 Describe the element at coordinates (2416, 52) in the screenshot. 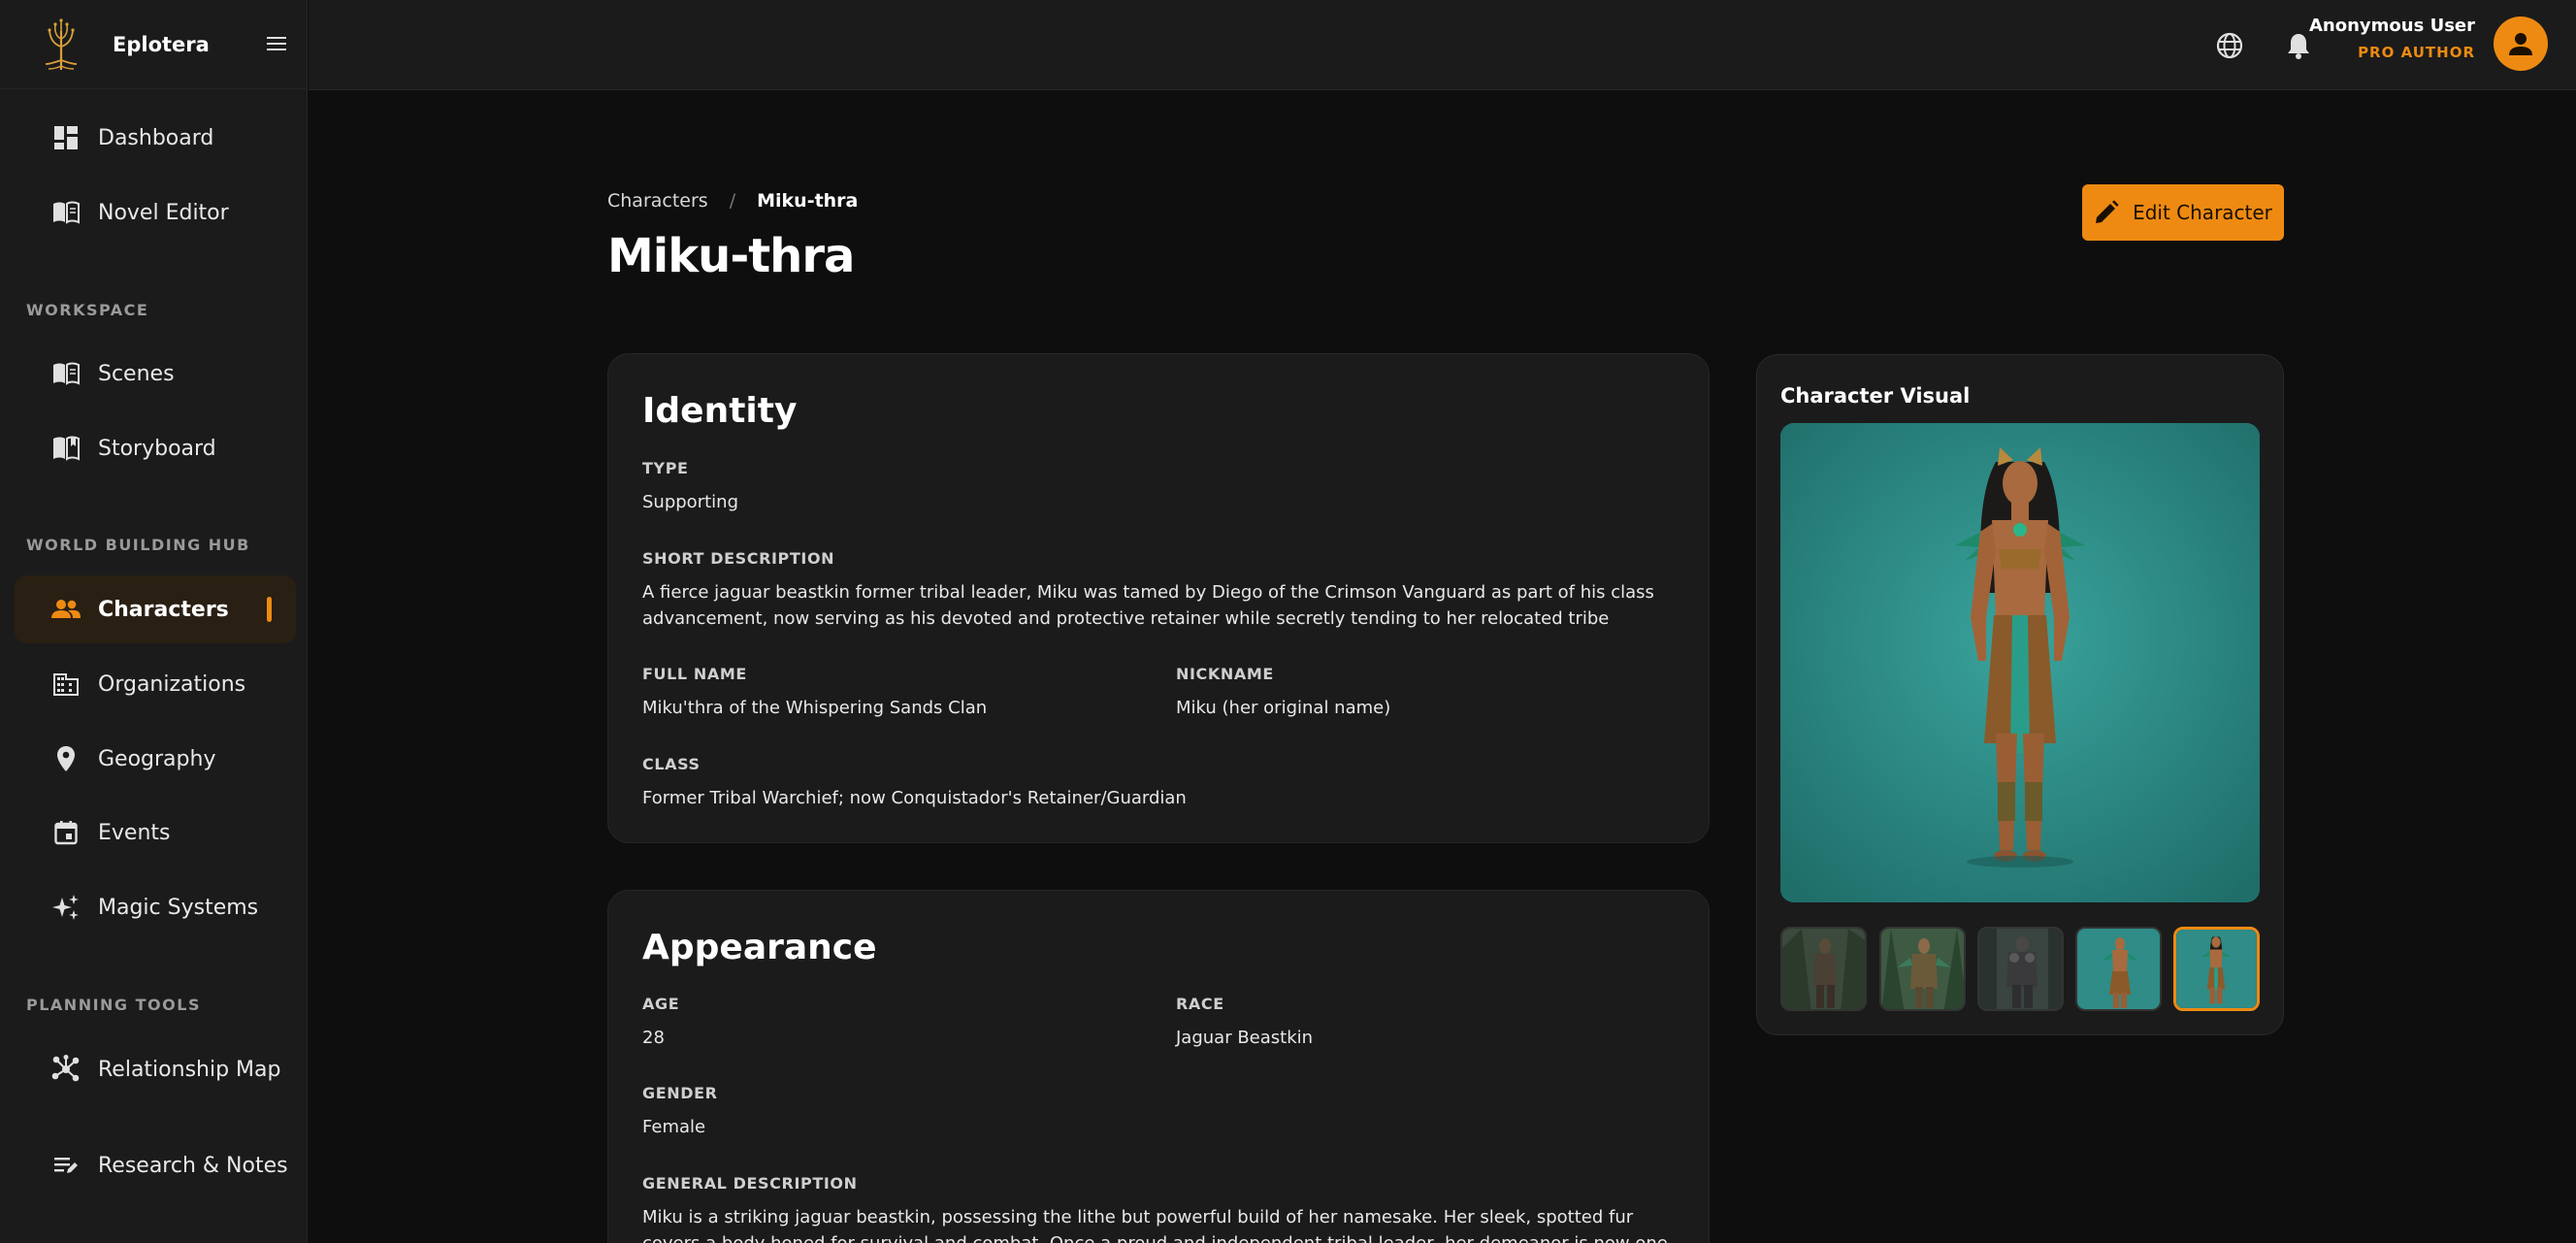

I see `user-role-badge: PRO AUTHOR` at that location.